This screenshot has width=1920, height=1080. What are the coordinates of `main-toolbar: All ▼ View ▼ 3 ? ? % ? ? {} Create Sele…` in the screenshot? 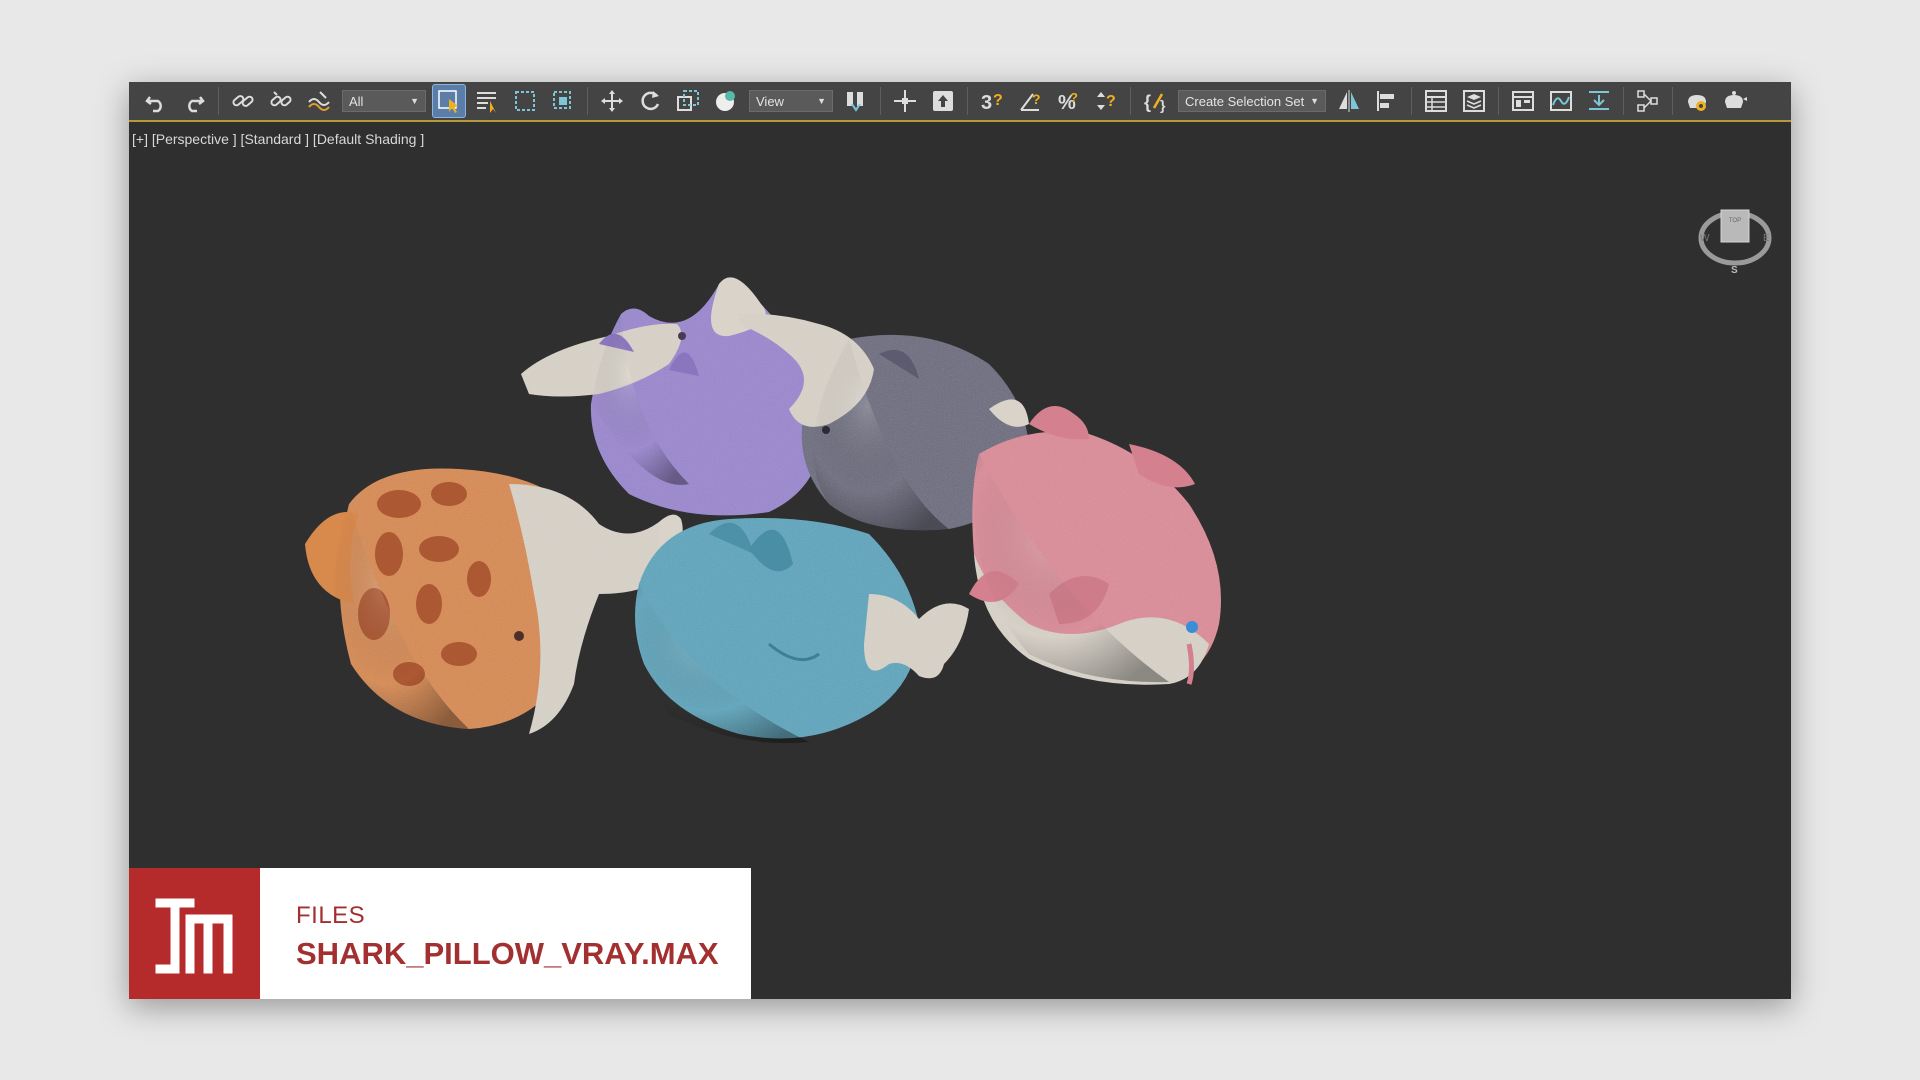 It's located at (960, 102).